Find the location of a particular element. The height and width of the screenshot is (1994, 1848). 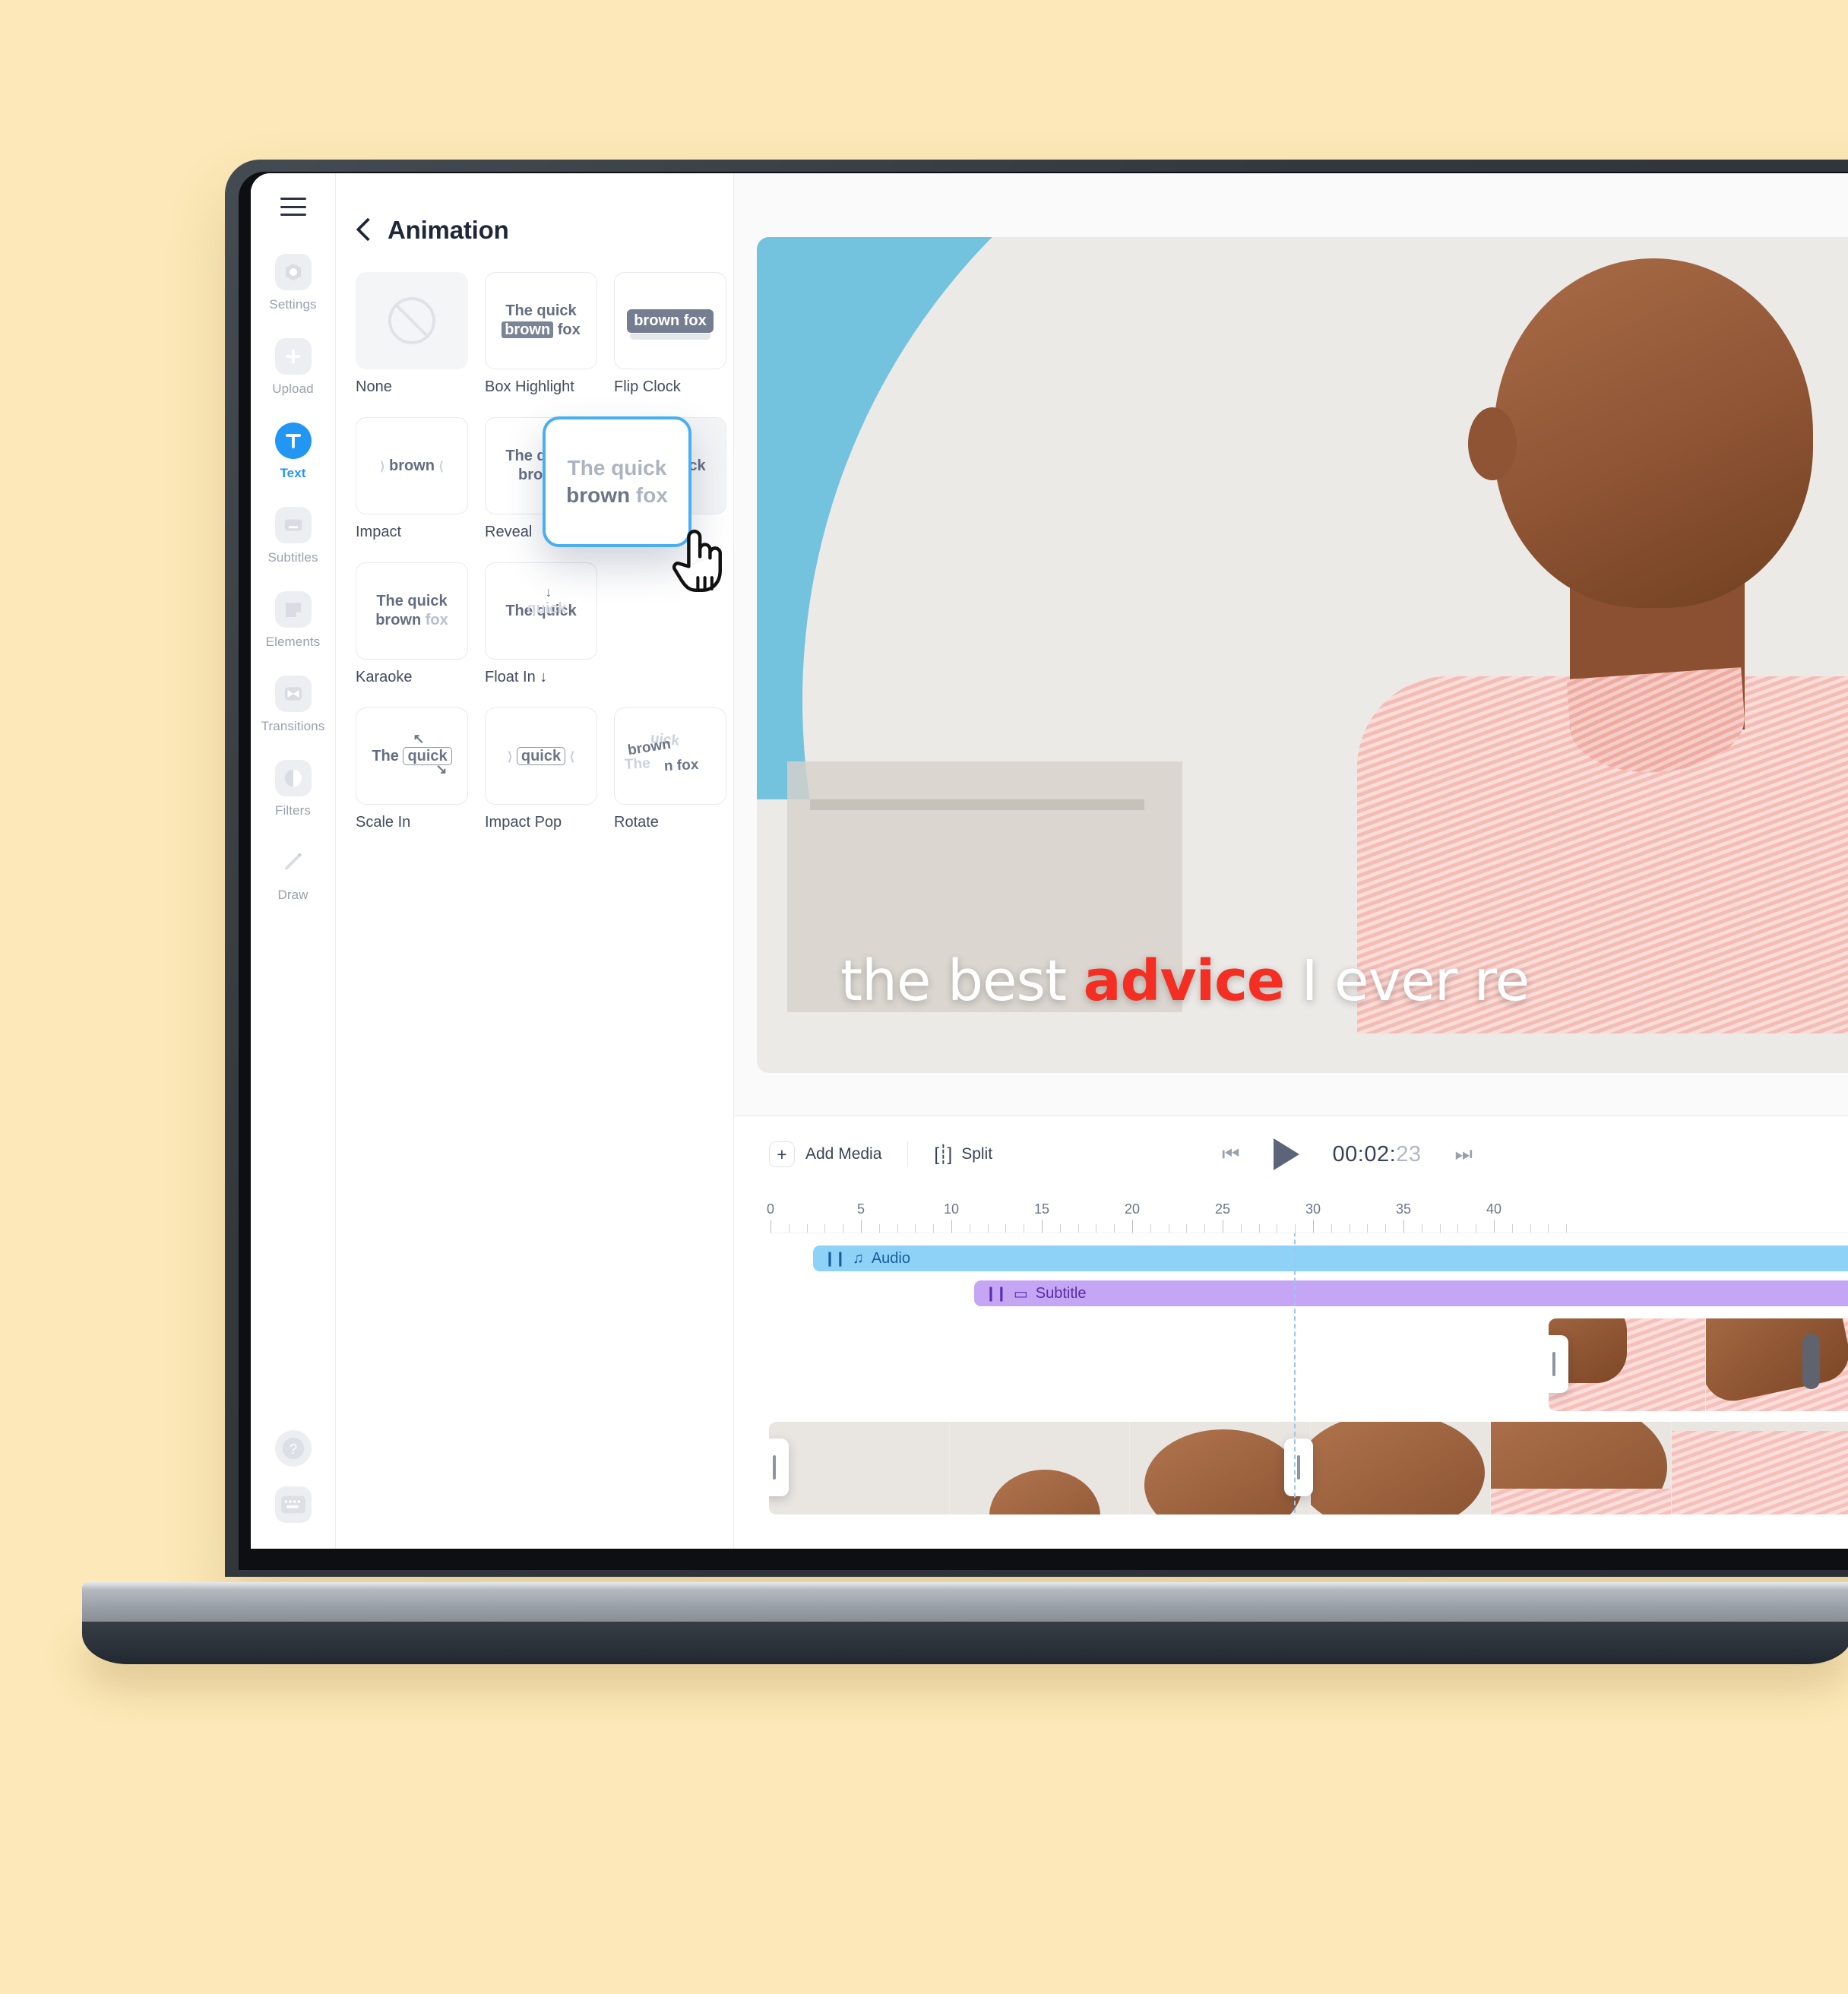

animation-card-karaoke: The quick brown fox Karaoke is located at coordinates (412, 624).